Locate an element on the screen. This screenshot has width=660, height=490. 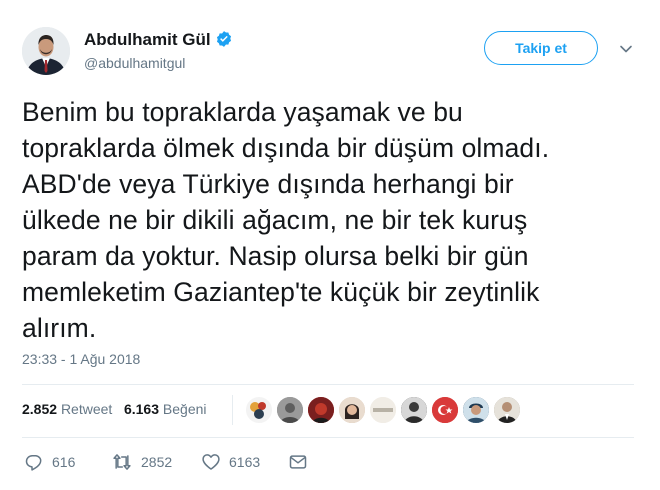
retweet-button: 2852 is located at coordinates (141, 462).